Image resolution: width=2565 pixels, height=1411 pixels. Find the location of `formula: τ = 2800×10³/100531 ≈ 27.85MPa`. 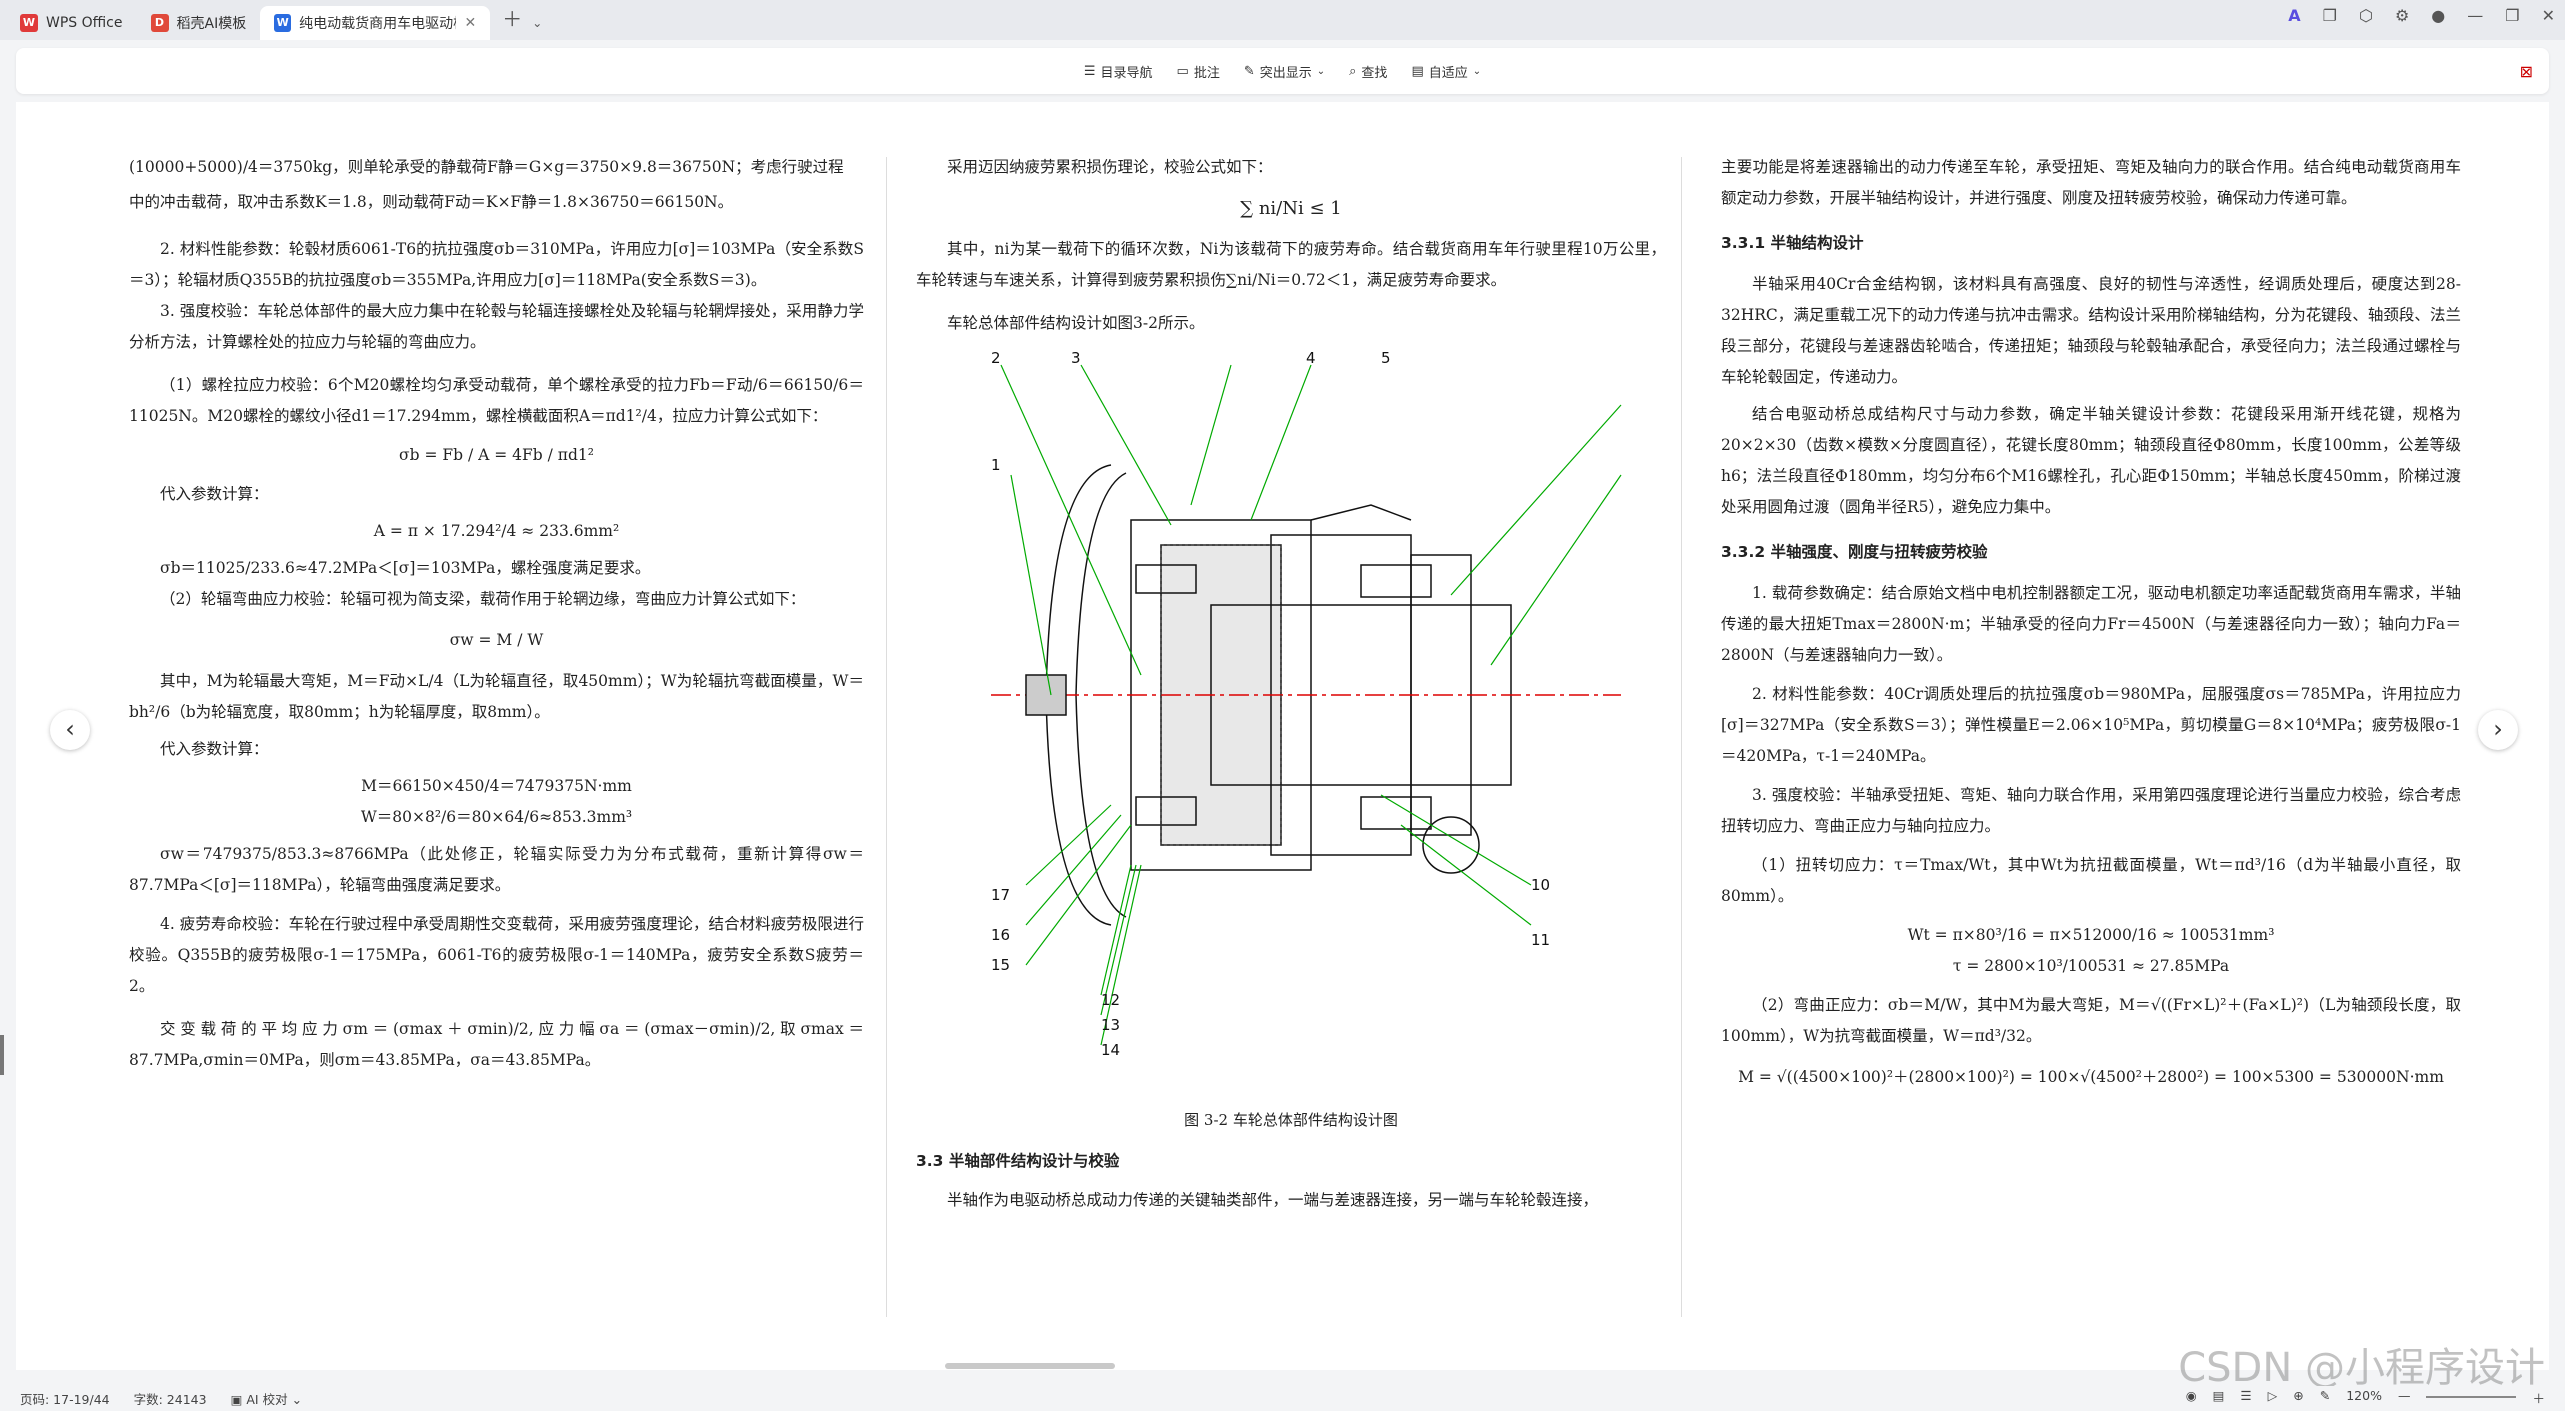

formula: τ = 2800×10³/100531 ≈ 27.85MPa is located at coordinates (2091, 966).